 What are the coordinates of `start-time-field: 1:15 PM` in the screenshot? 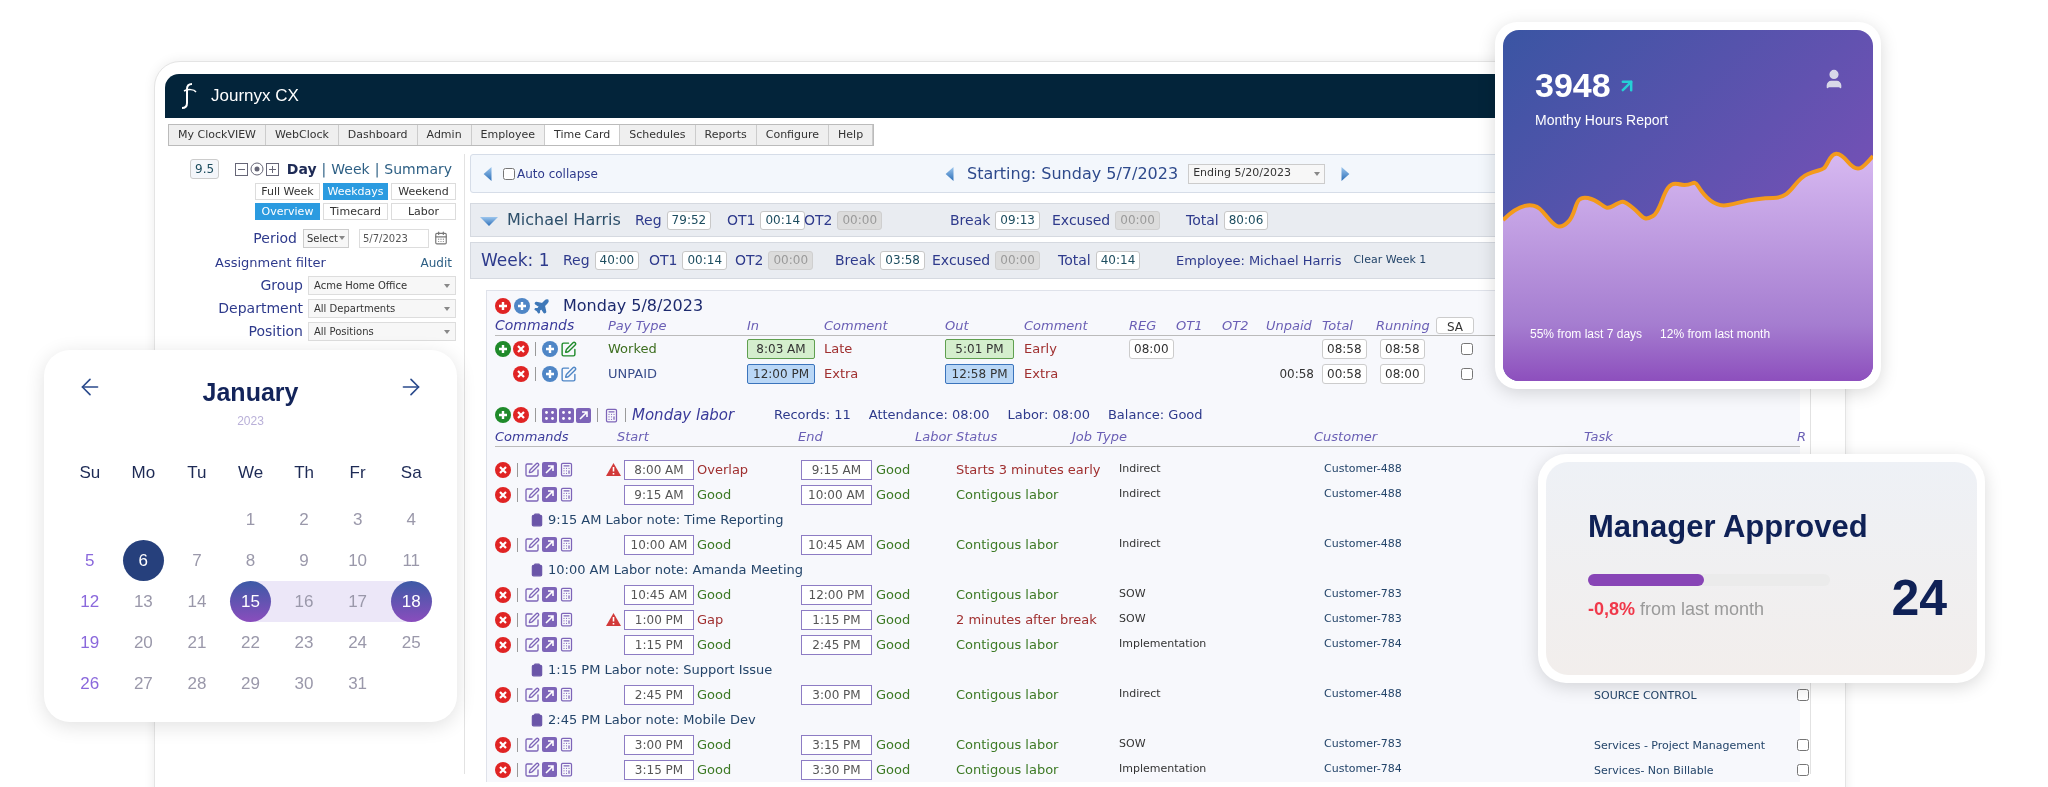 It's located at (659, 644).